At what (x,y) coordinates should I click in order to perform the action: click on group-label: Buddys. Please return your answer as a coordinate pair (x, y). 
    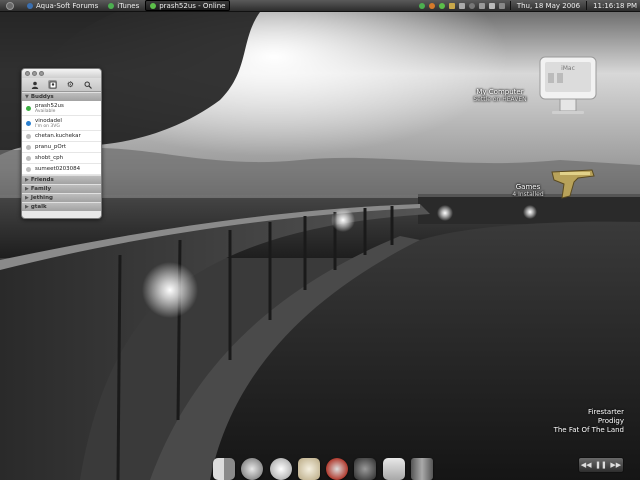
    Looking at the image, I should click on (42, 97).